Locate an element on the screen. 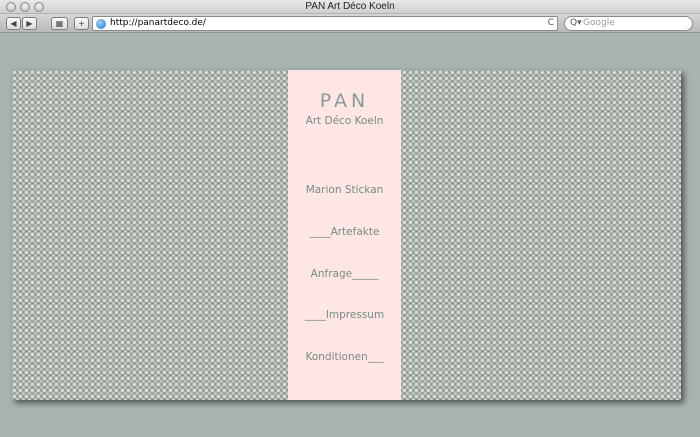  window-title: PAN Art Déco Koeln is located at coordinates (350, 6).